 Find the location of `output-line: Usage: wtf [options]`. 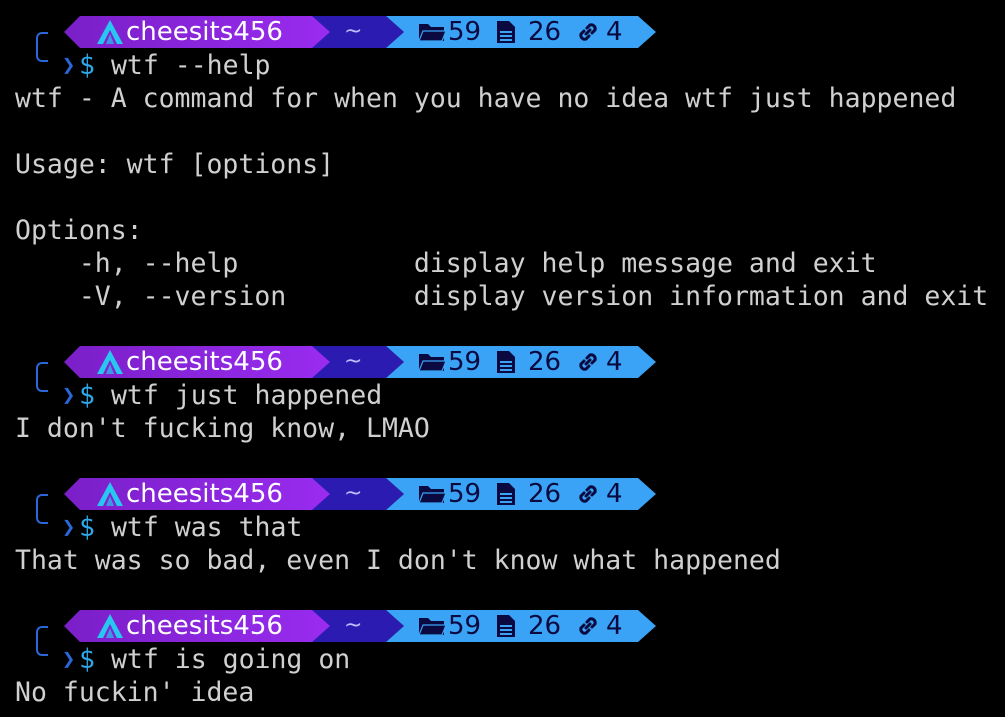

output-line: Usage: wtf [options] is located at coordinates (175, 164).